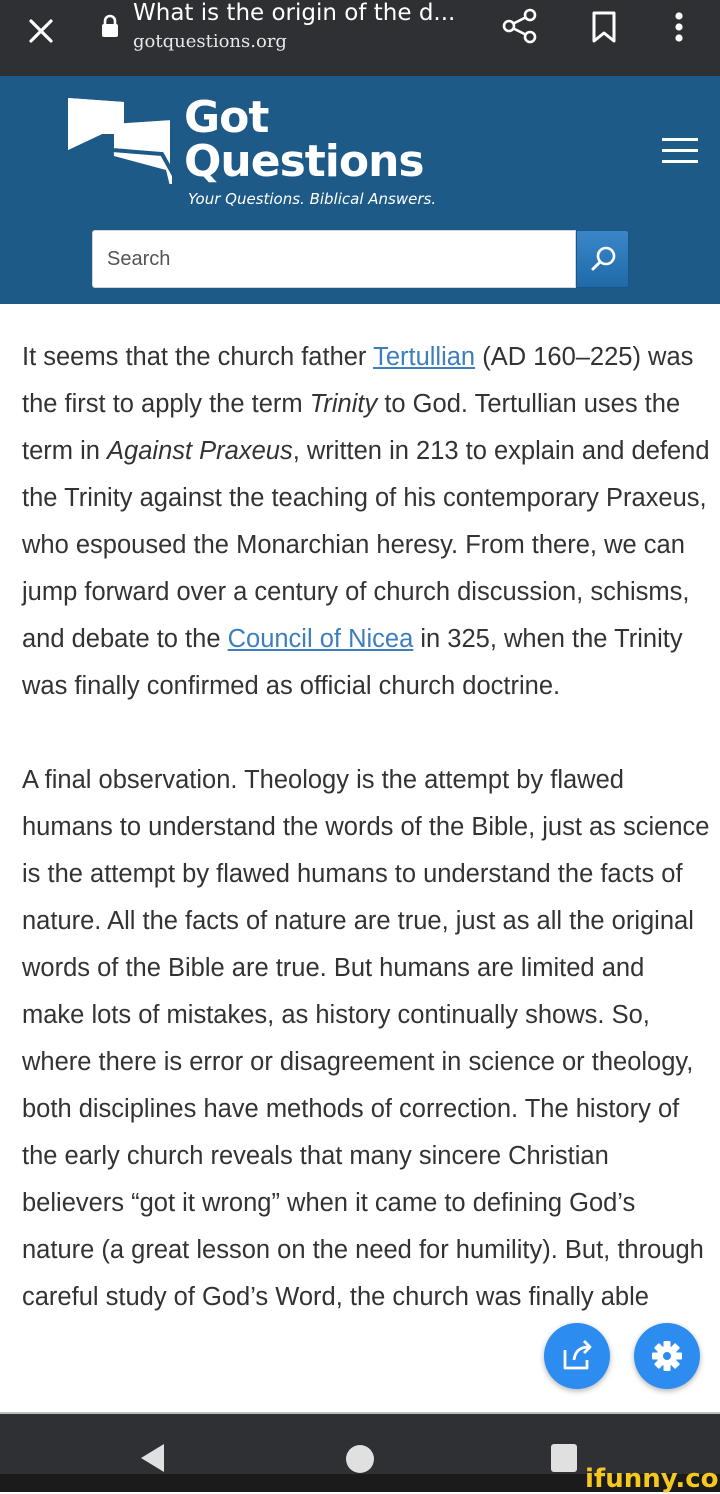  Describe the element at coordinates (153, 1458) in the screenshot. I see `back-icon` at that location.